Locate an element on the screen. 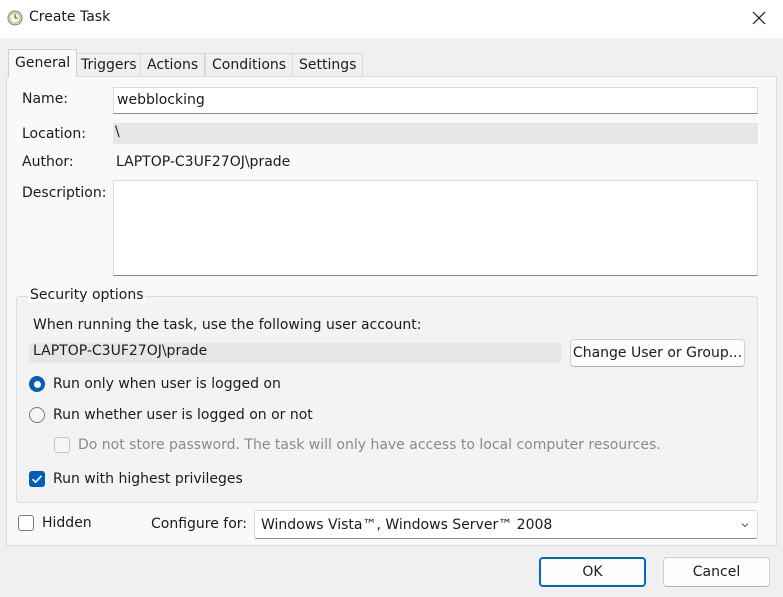  checkmark-icon is located at coordinates (37, 479).